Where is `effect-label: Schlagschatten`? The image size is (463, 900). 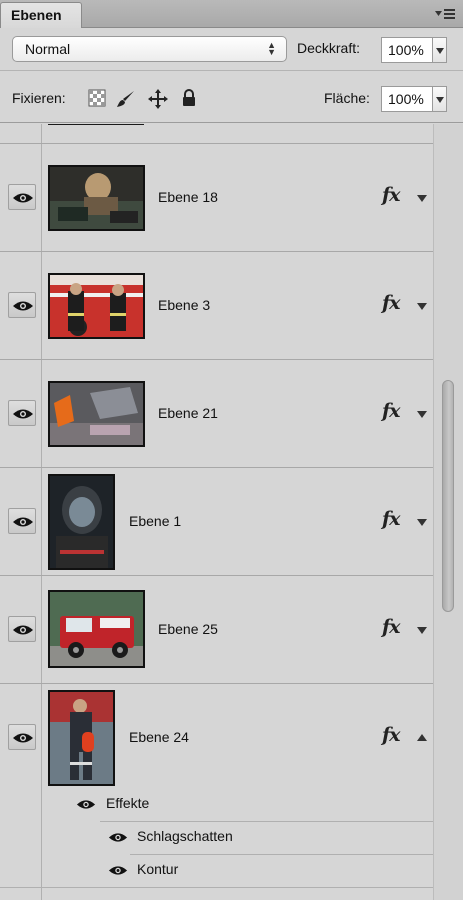 effect-label: Schlagschatten is located at coordinates (185, 836).